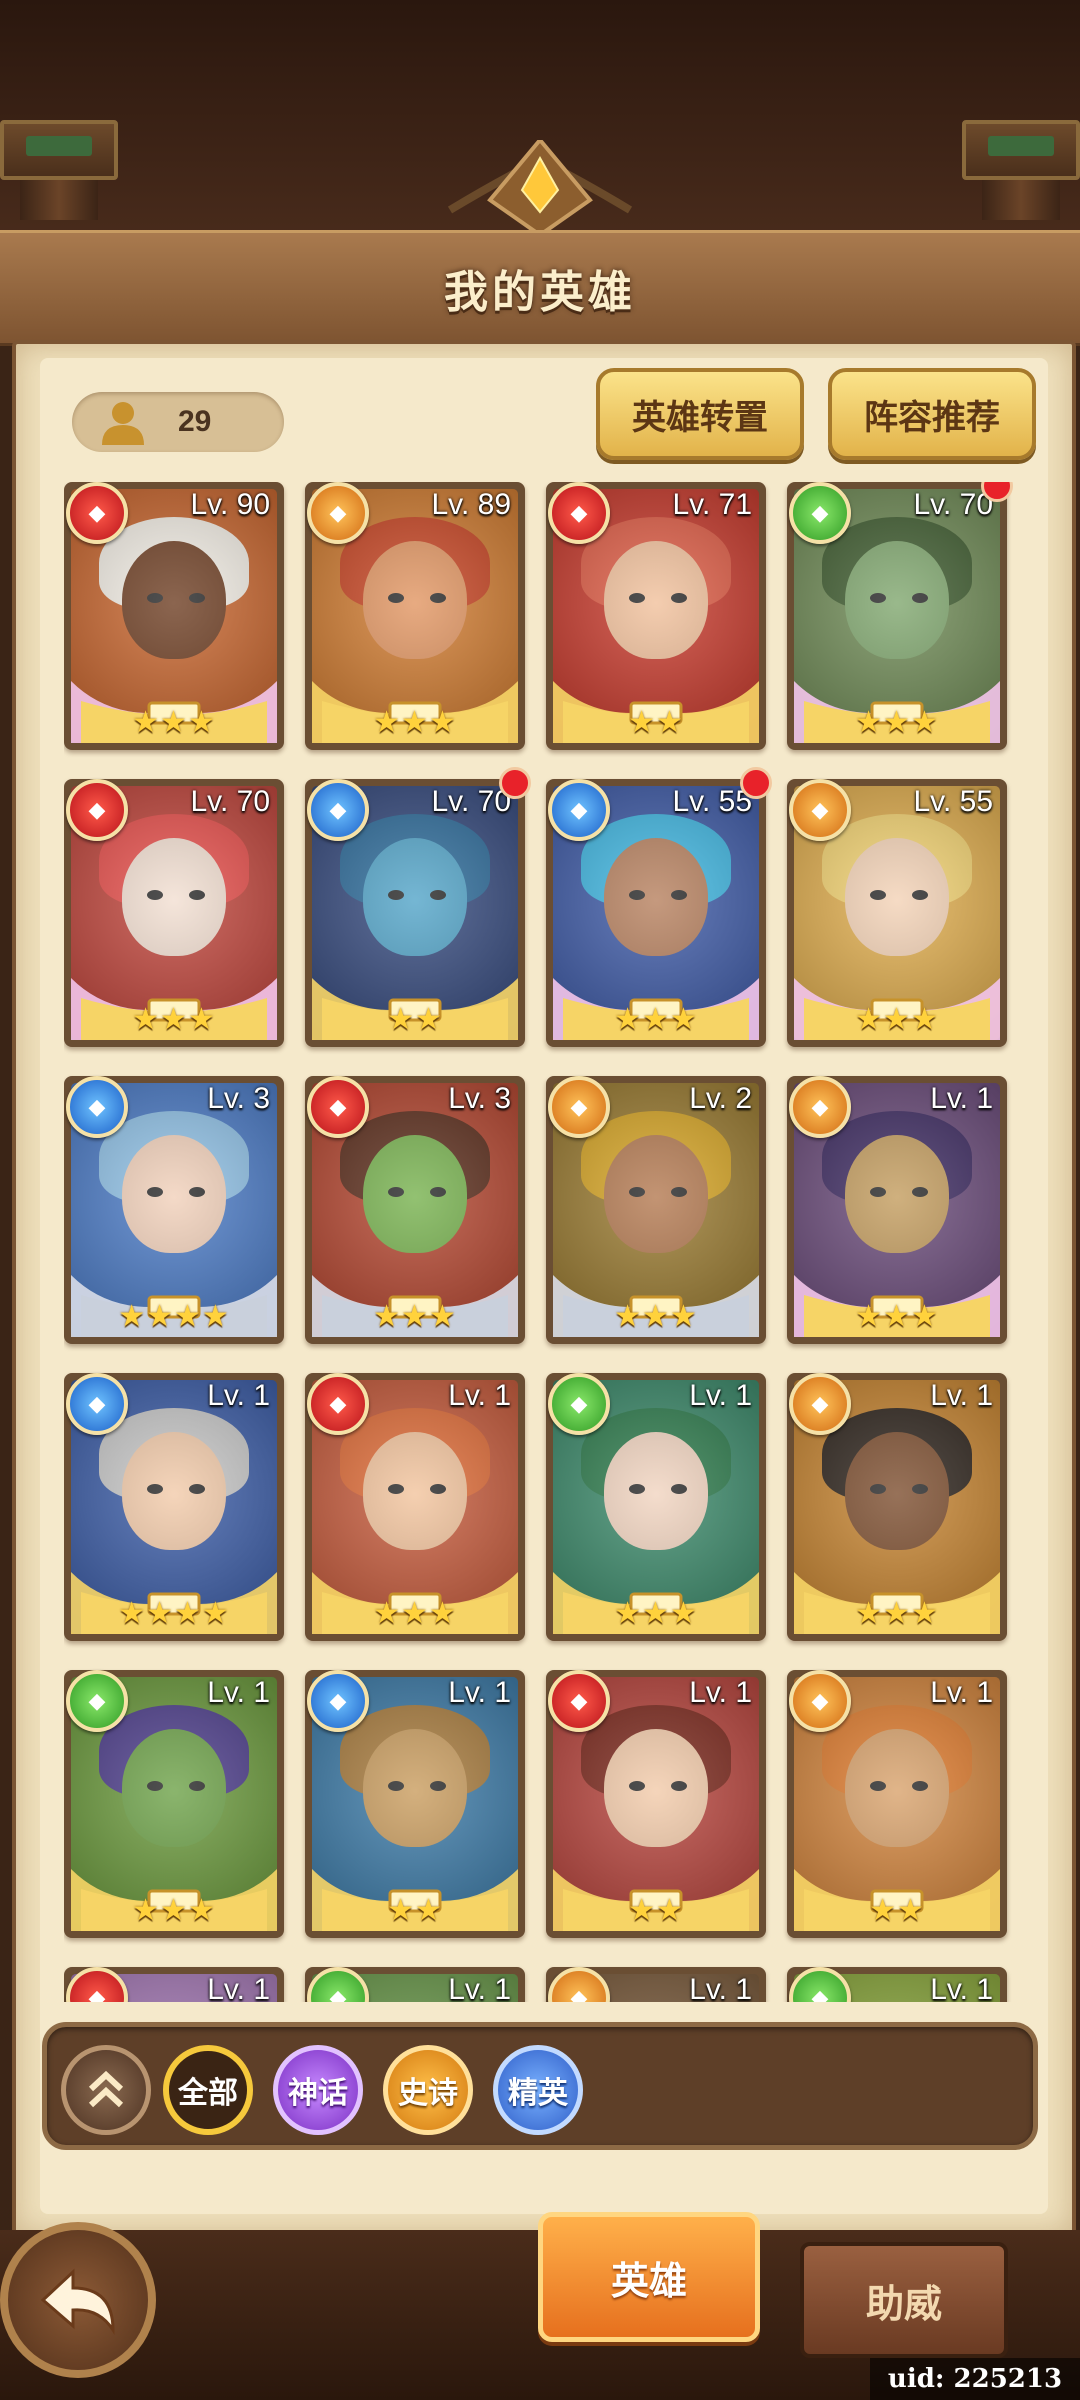  Describe the element at coordinates (195, 421) in the screenshot. I see `hero-count-value: 29` at that location.